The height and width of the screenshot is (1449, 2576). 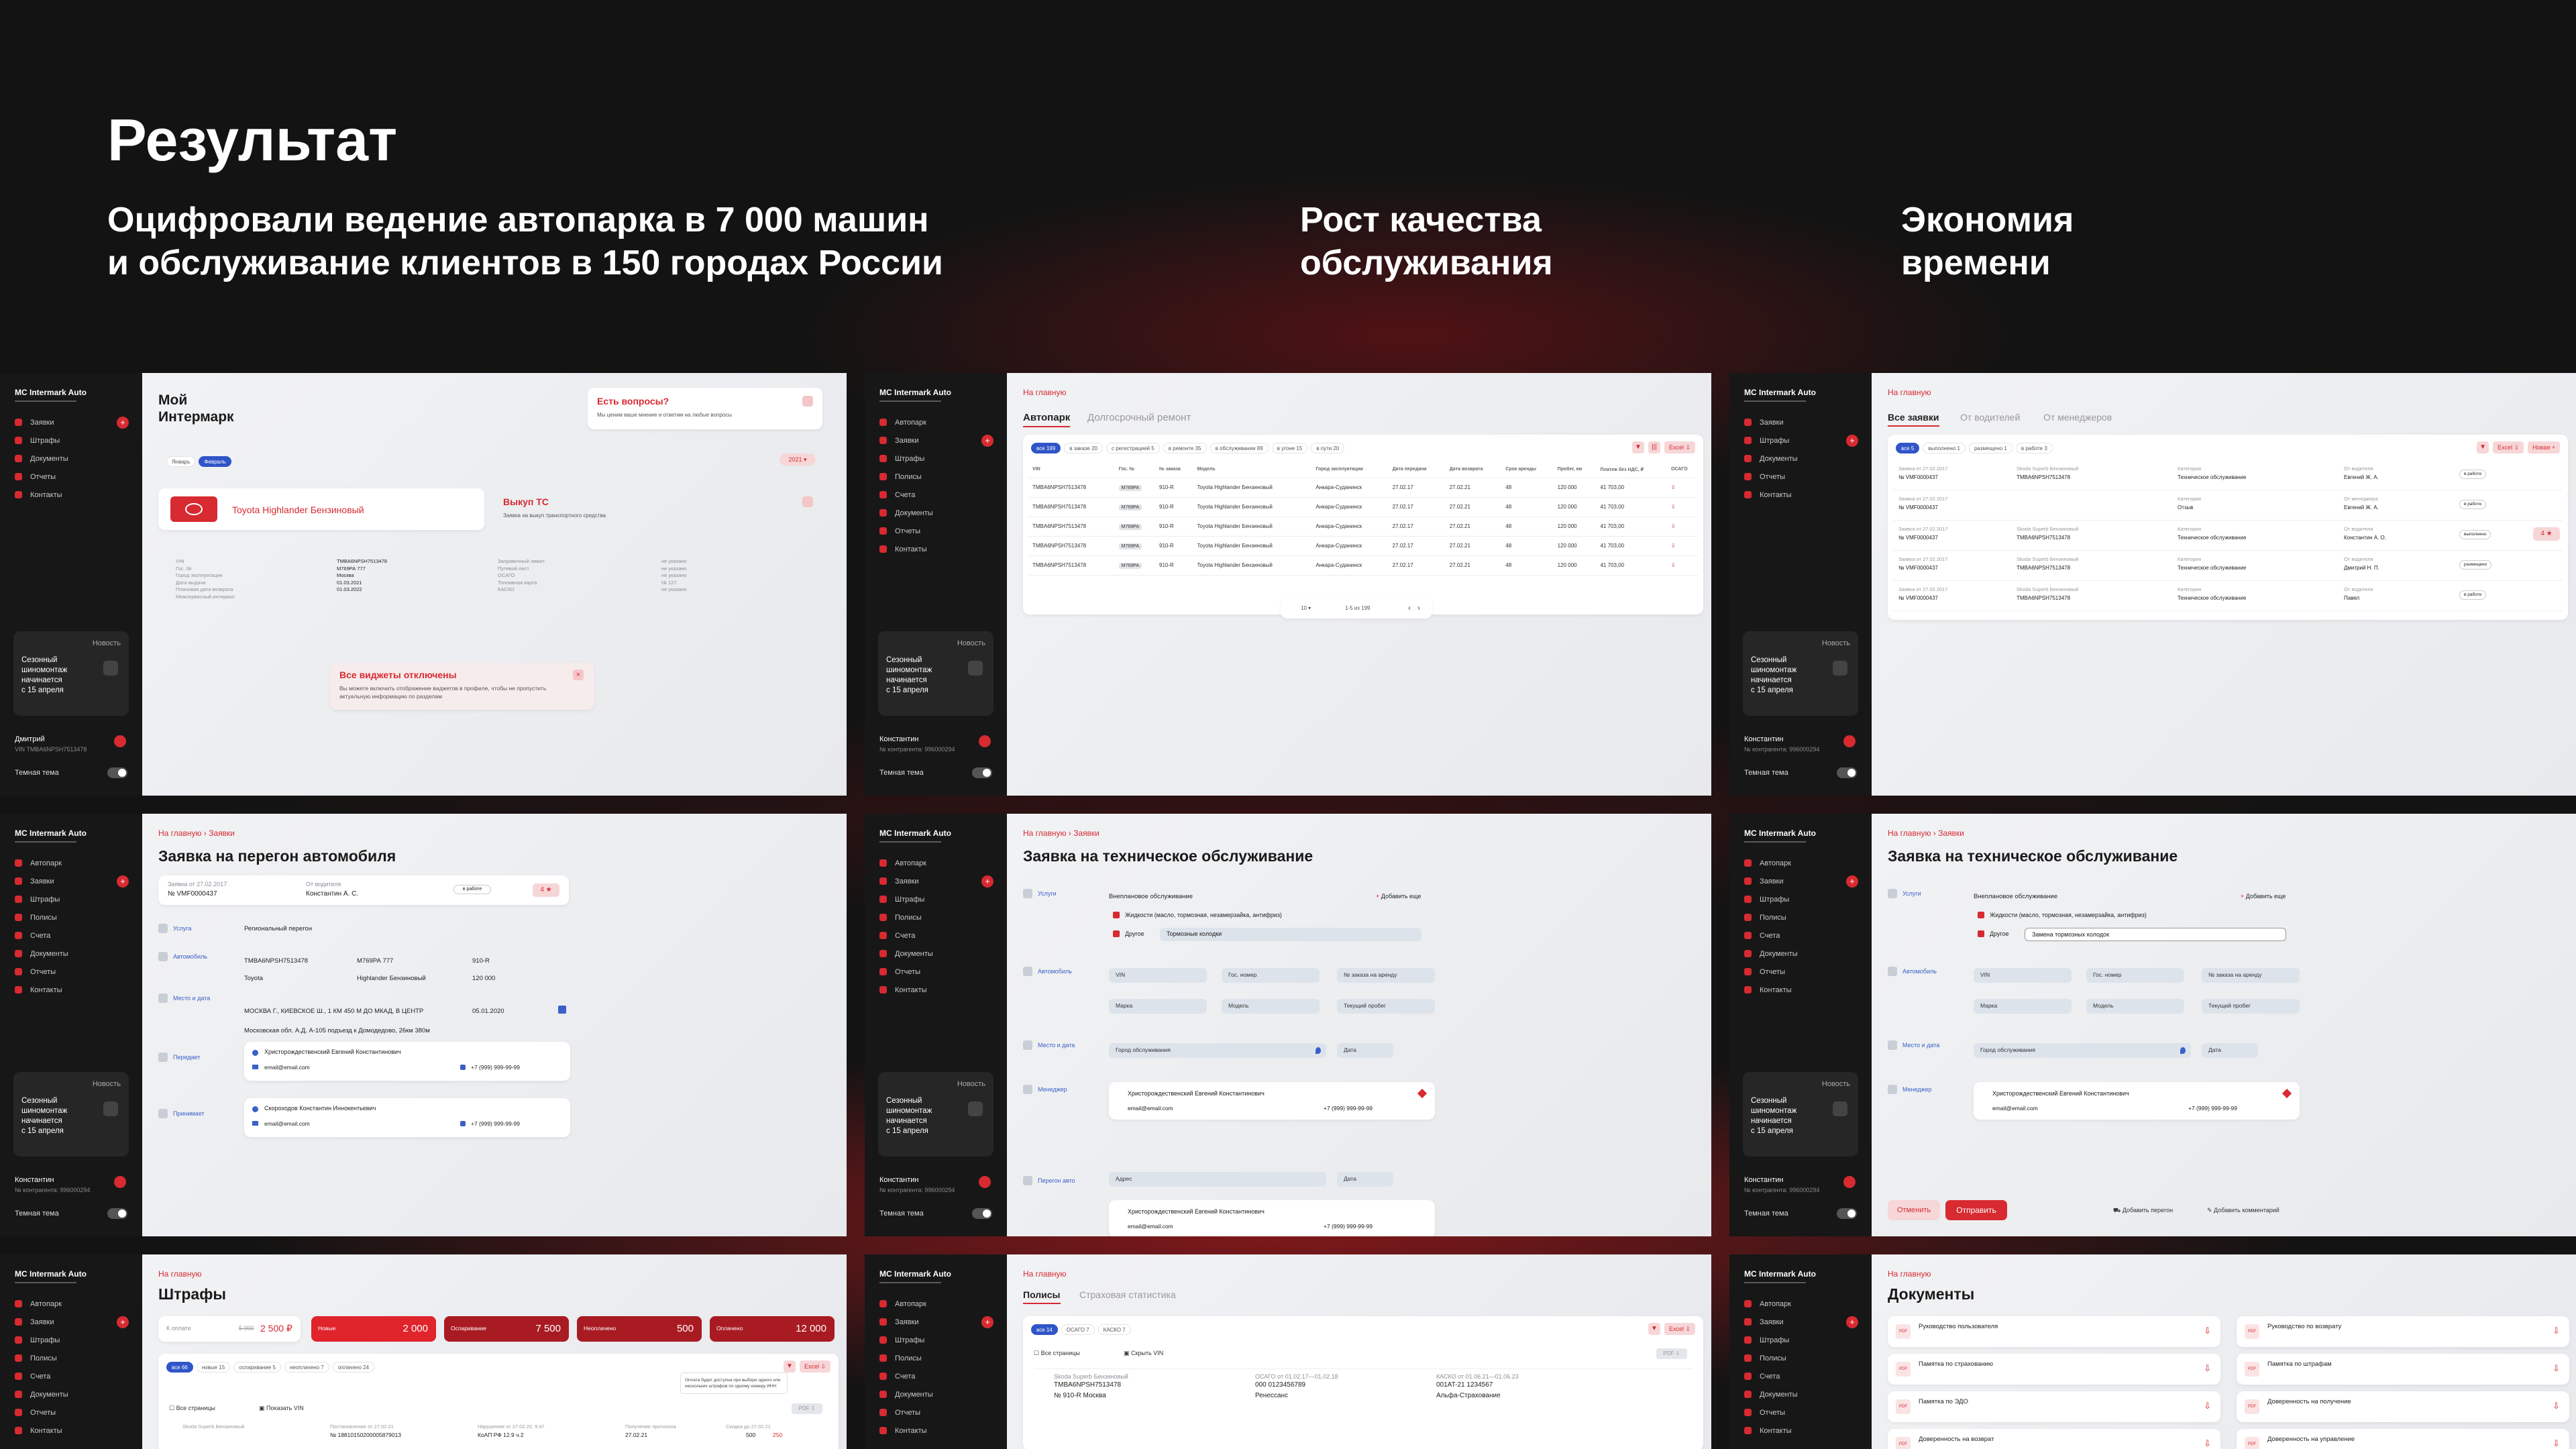 What do you see at coordinates (1350, 470) in the screenshot?
I see `column-header: Город эксплуатации` at bounding box center [1350, 470].